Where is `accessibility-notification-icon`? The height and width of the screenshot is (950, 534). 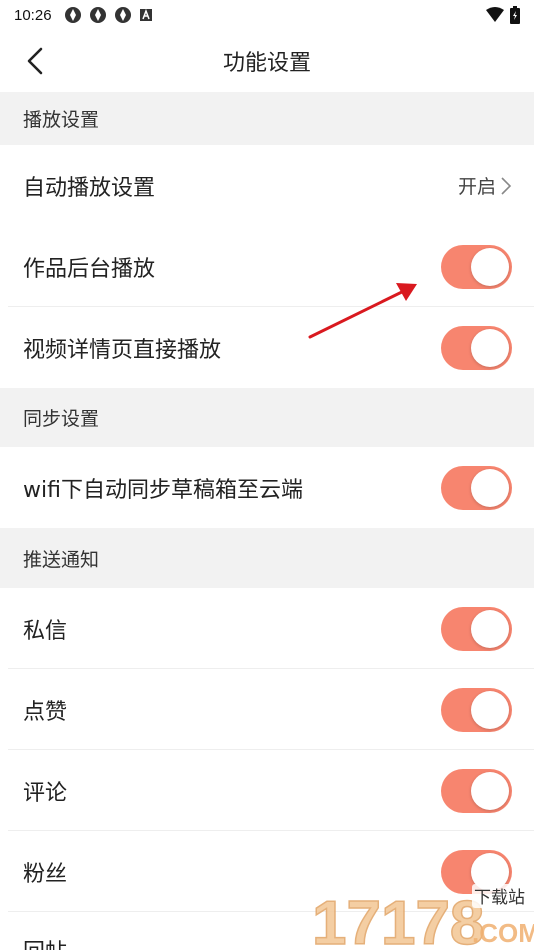 accessibility-notification-icon is located at coordinates (145, 14).